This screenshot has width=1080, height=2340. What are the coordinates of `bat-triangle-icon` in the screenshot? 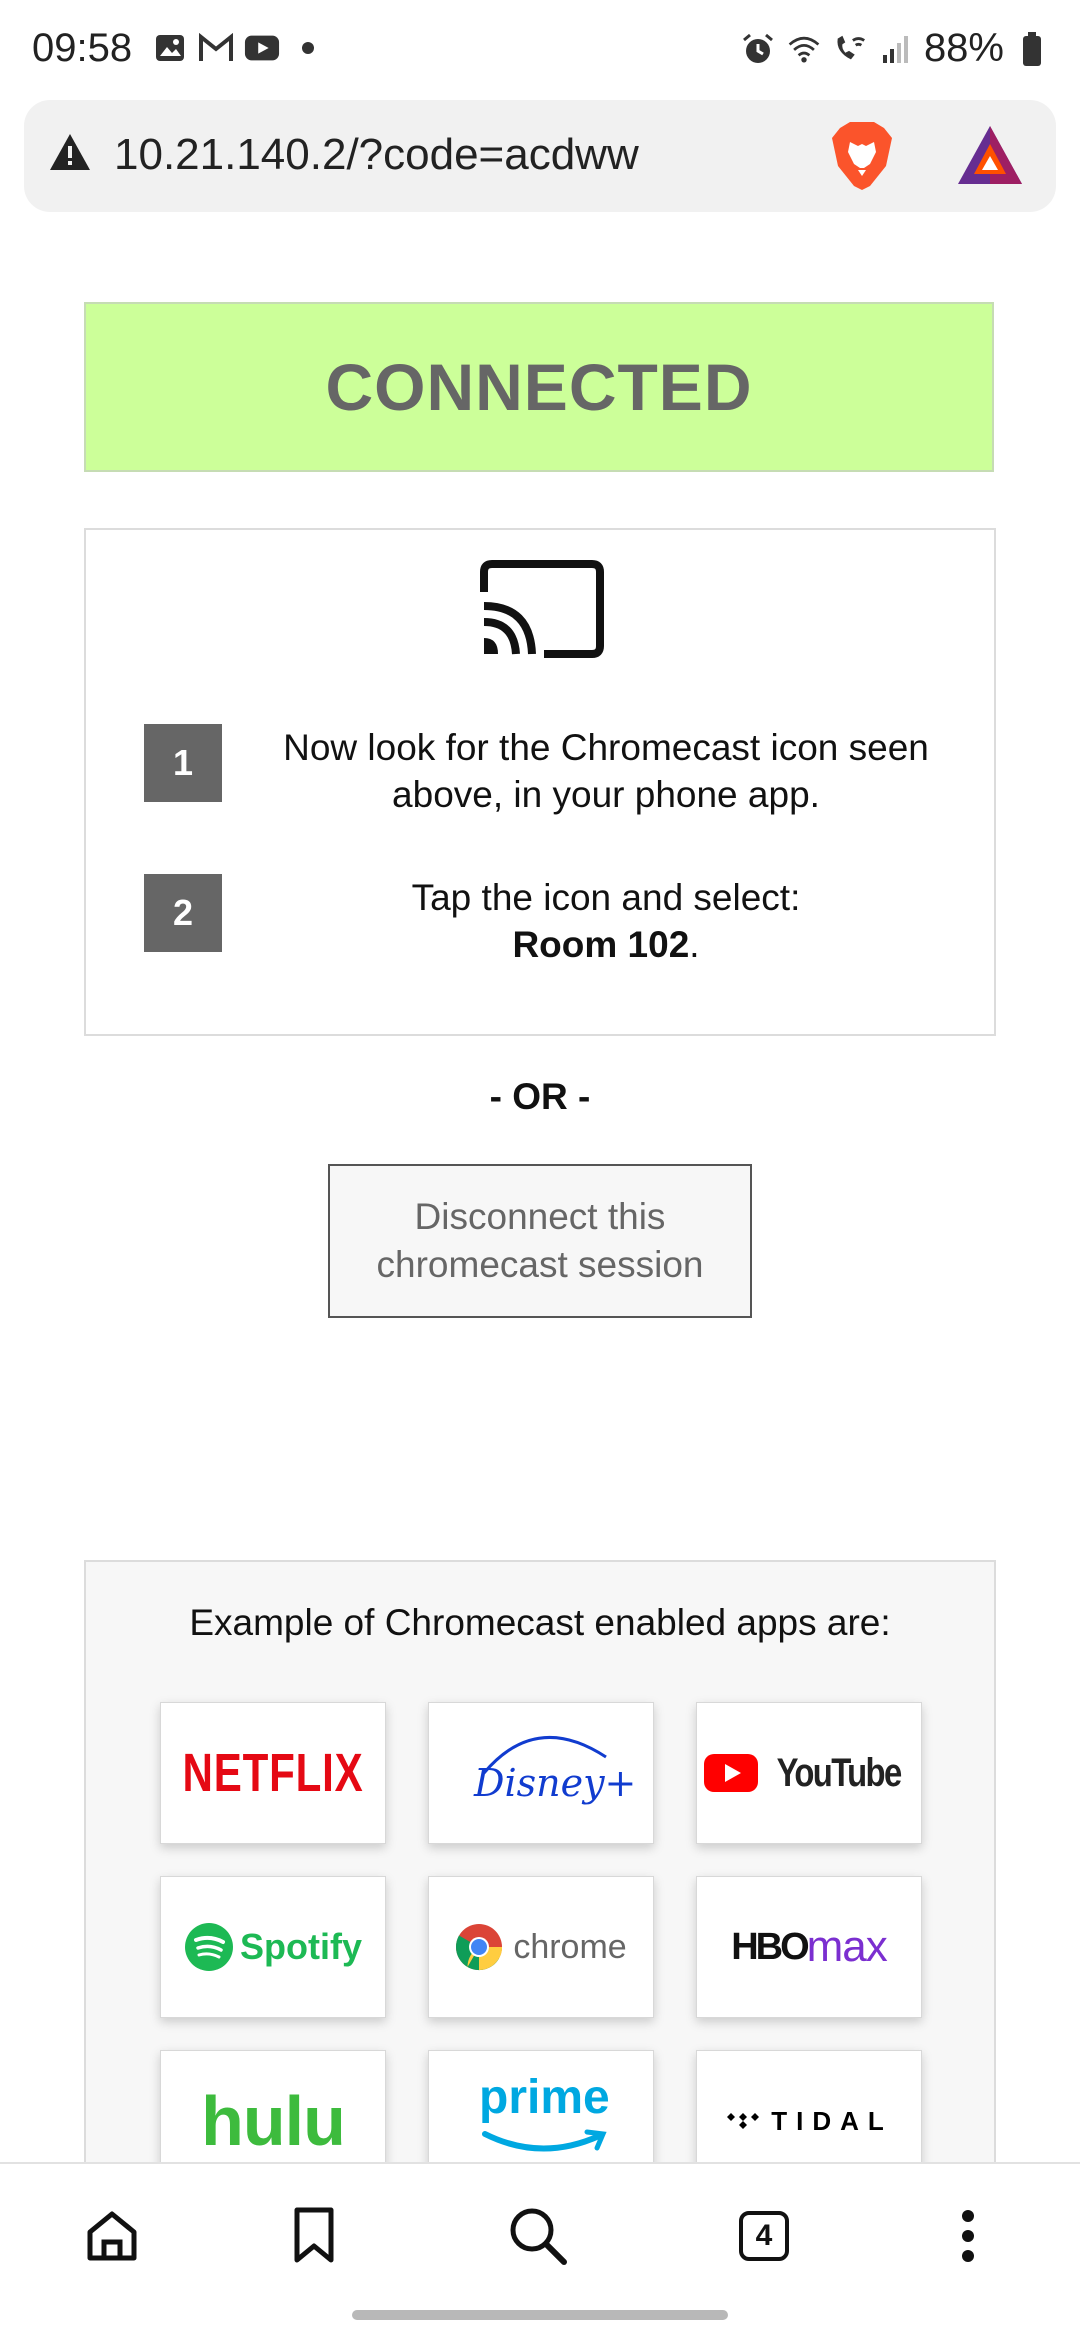 It's located at (990, 157).